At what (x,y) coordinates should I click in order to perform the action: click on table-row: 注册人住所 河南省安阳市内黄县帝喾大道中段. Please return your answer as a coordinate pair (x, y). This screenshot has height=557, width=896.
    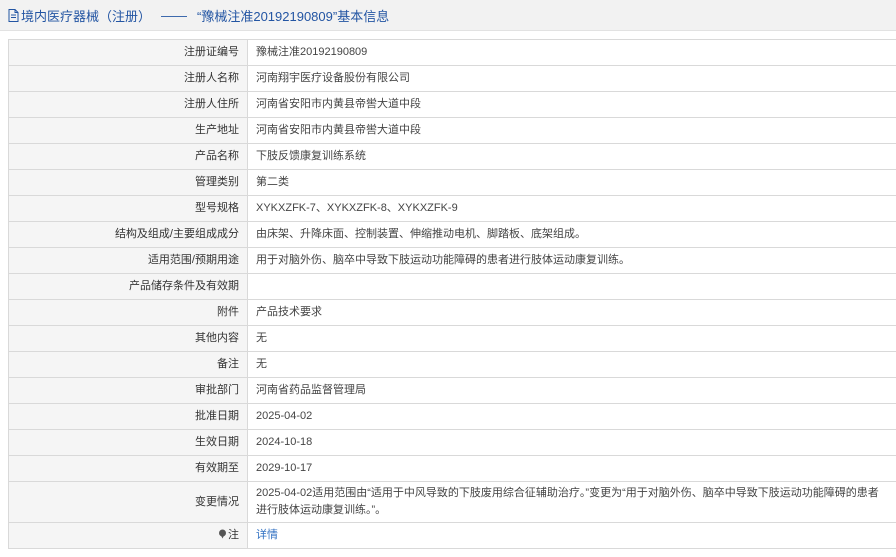
    Looking at the image, I should click on (452, 104).